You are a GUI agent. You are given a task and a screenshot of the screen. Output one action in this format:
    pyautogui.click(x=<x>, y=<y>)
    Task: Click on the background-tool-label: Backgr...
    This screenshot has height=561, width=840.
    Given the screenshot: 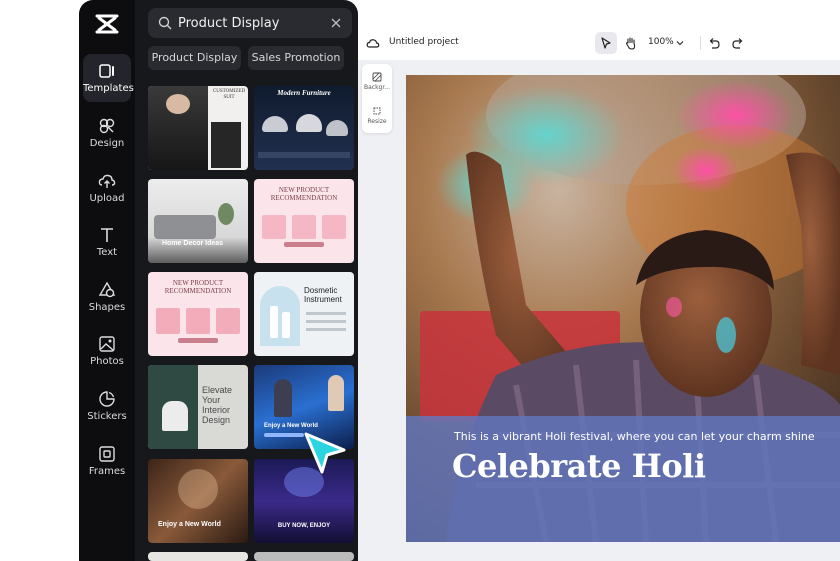 What is the action you would take?
    pyautogui.click(x=376, y=87)
    